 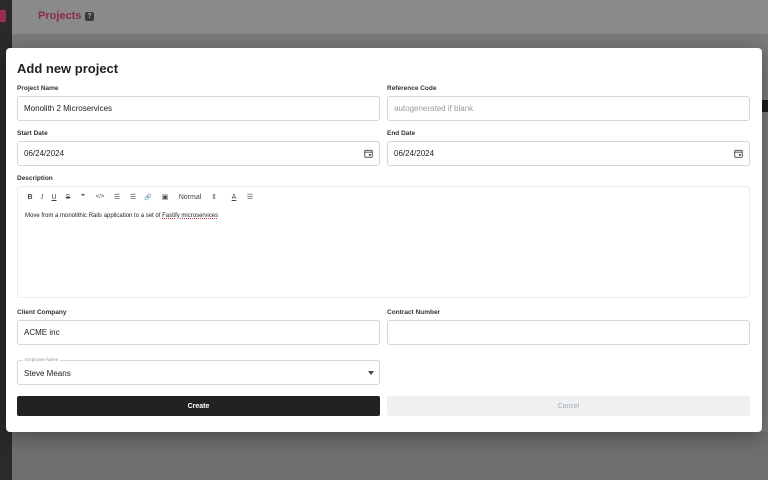 I want to click on reference-code-placeholder: autogenerated if blank, so click(x=434, y=108).